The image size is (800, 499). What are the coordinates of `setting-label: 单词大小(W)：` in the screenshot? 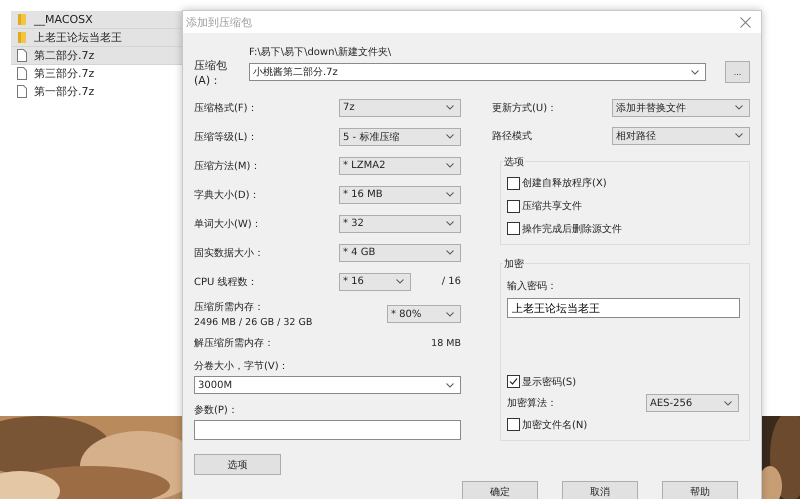 It's located at (228, 224).